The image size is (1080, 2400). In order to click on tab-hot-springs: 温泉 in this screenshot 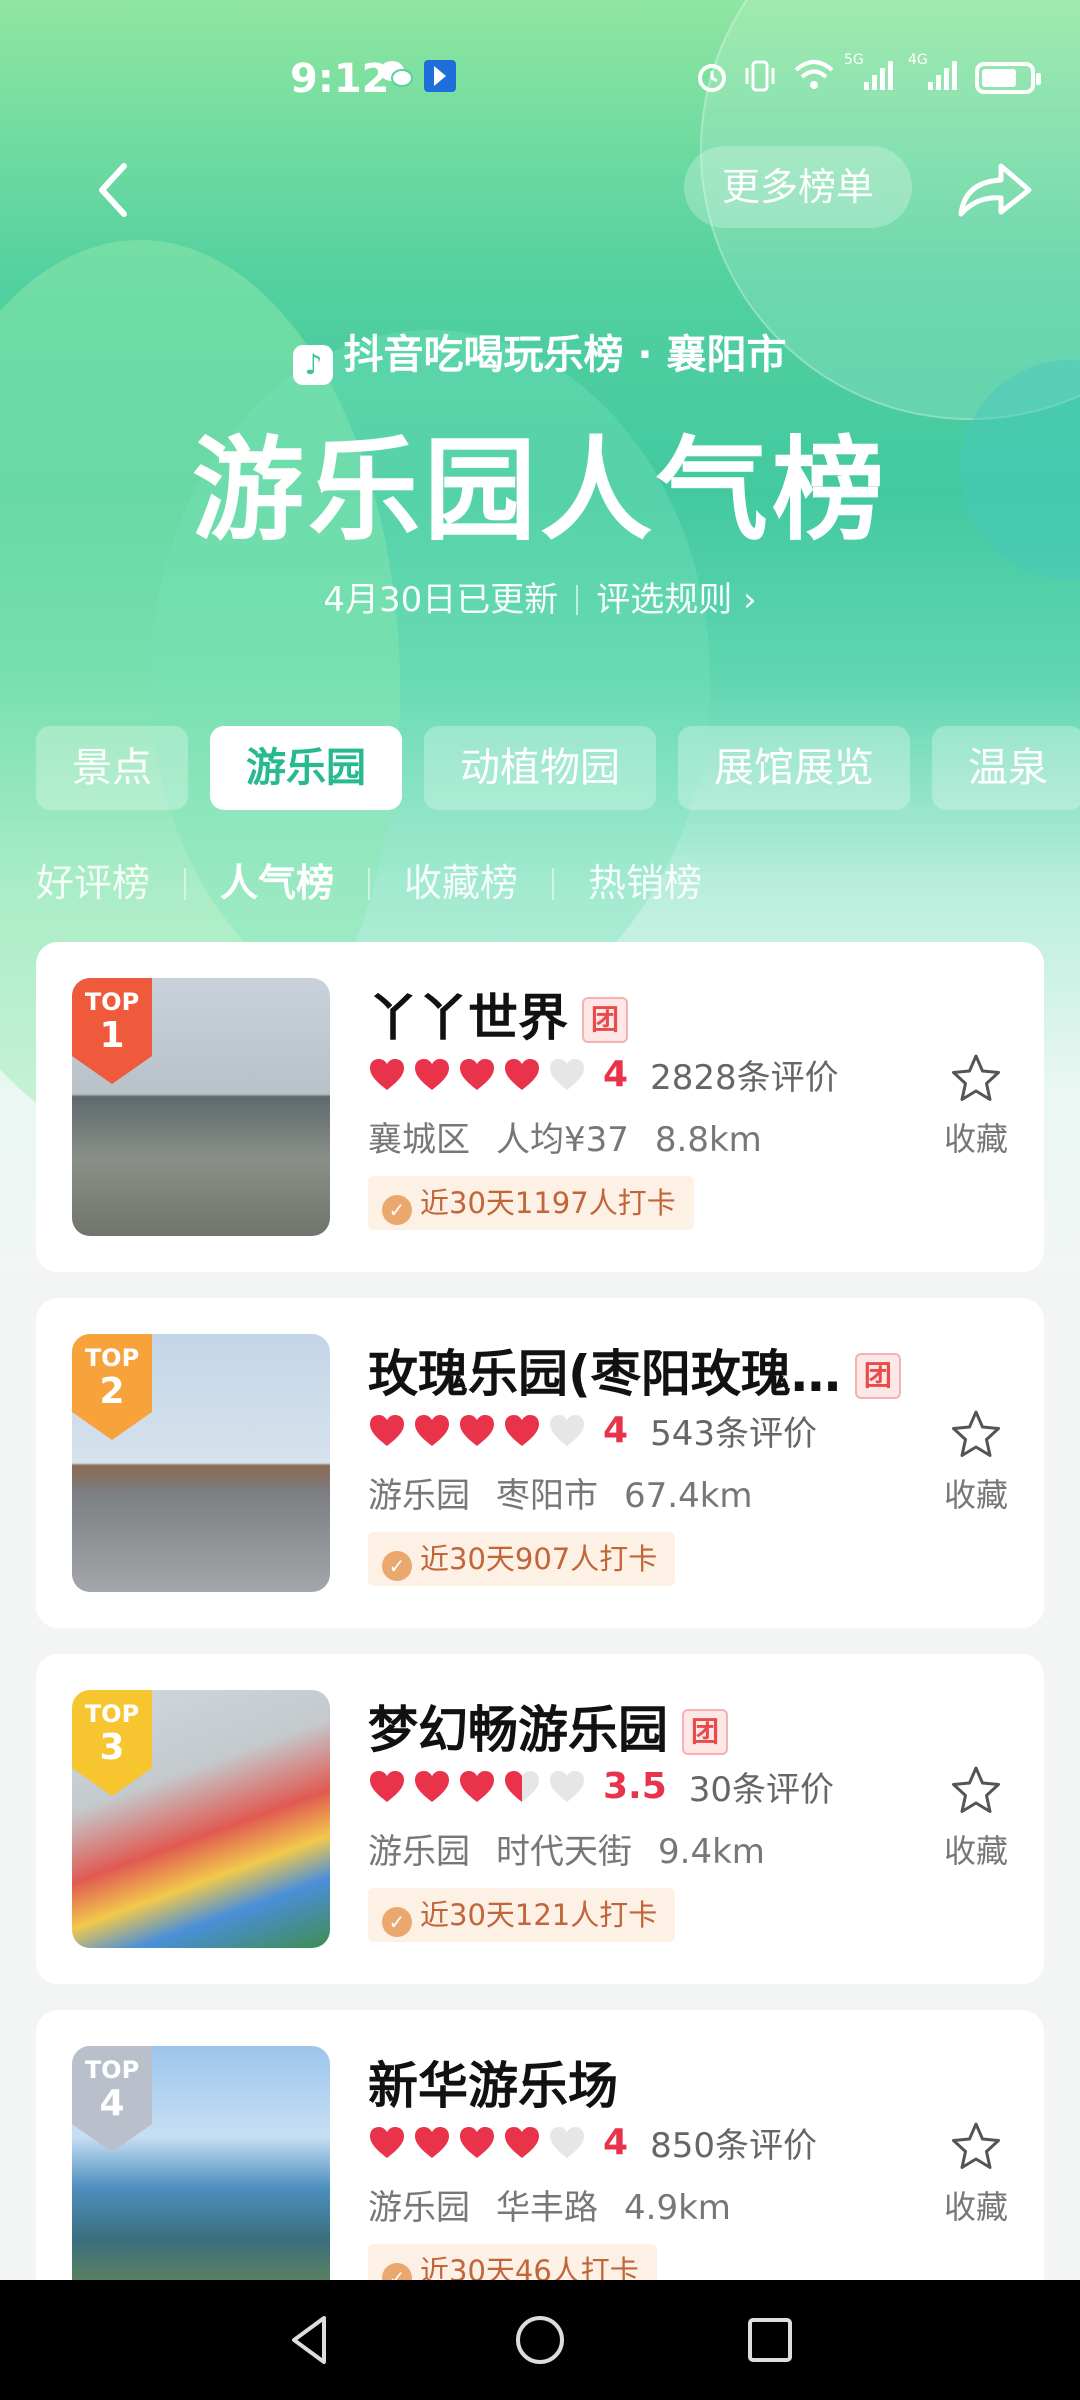, I will do `click(1006, 768)`.